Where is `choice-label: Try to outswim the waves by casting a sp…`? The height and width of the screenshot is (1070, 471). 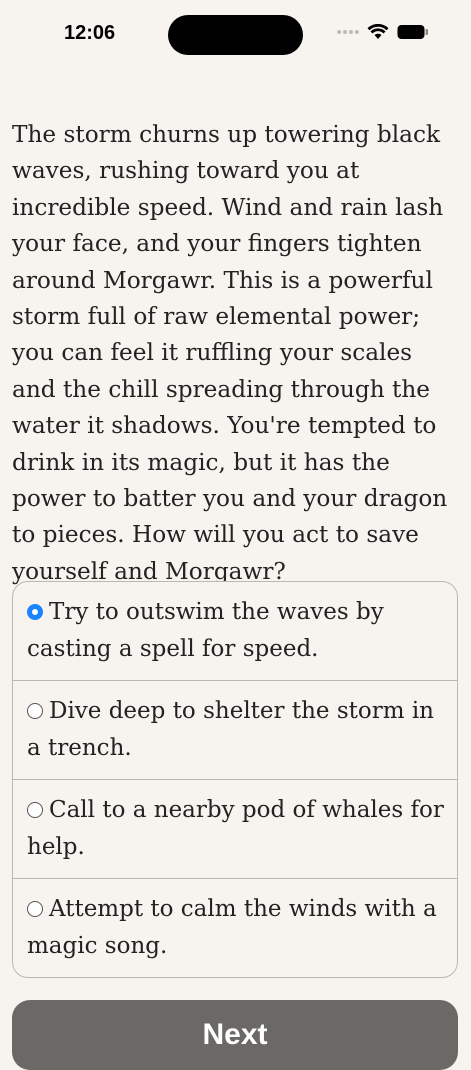
choice-label: Try to outswim the waves by casting a sp… is located at coordinates (205, 630).